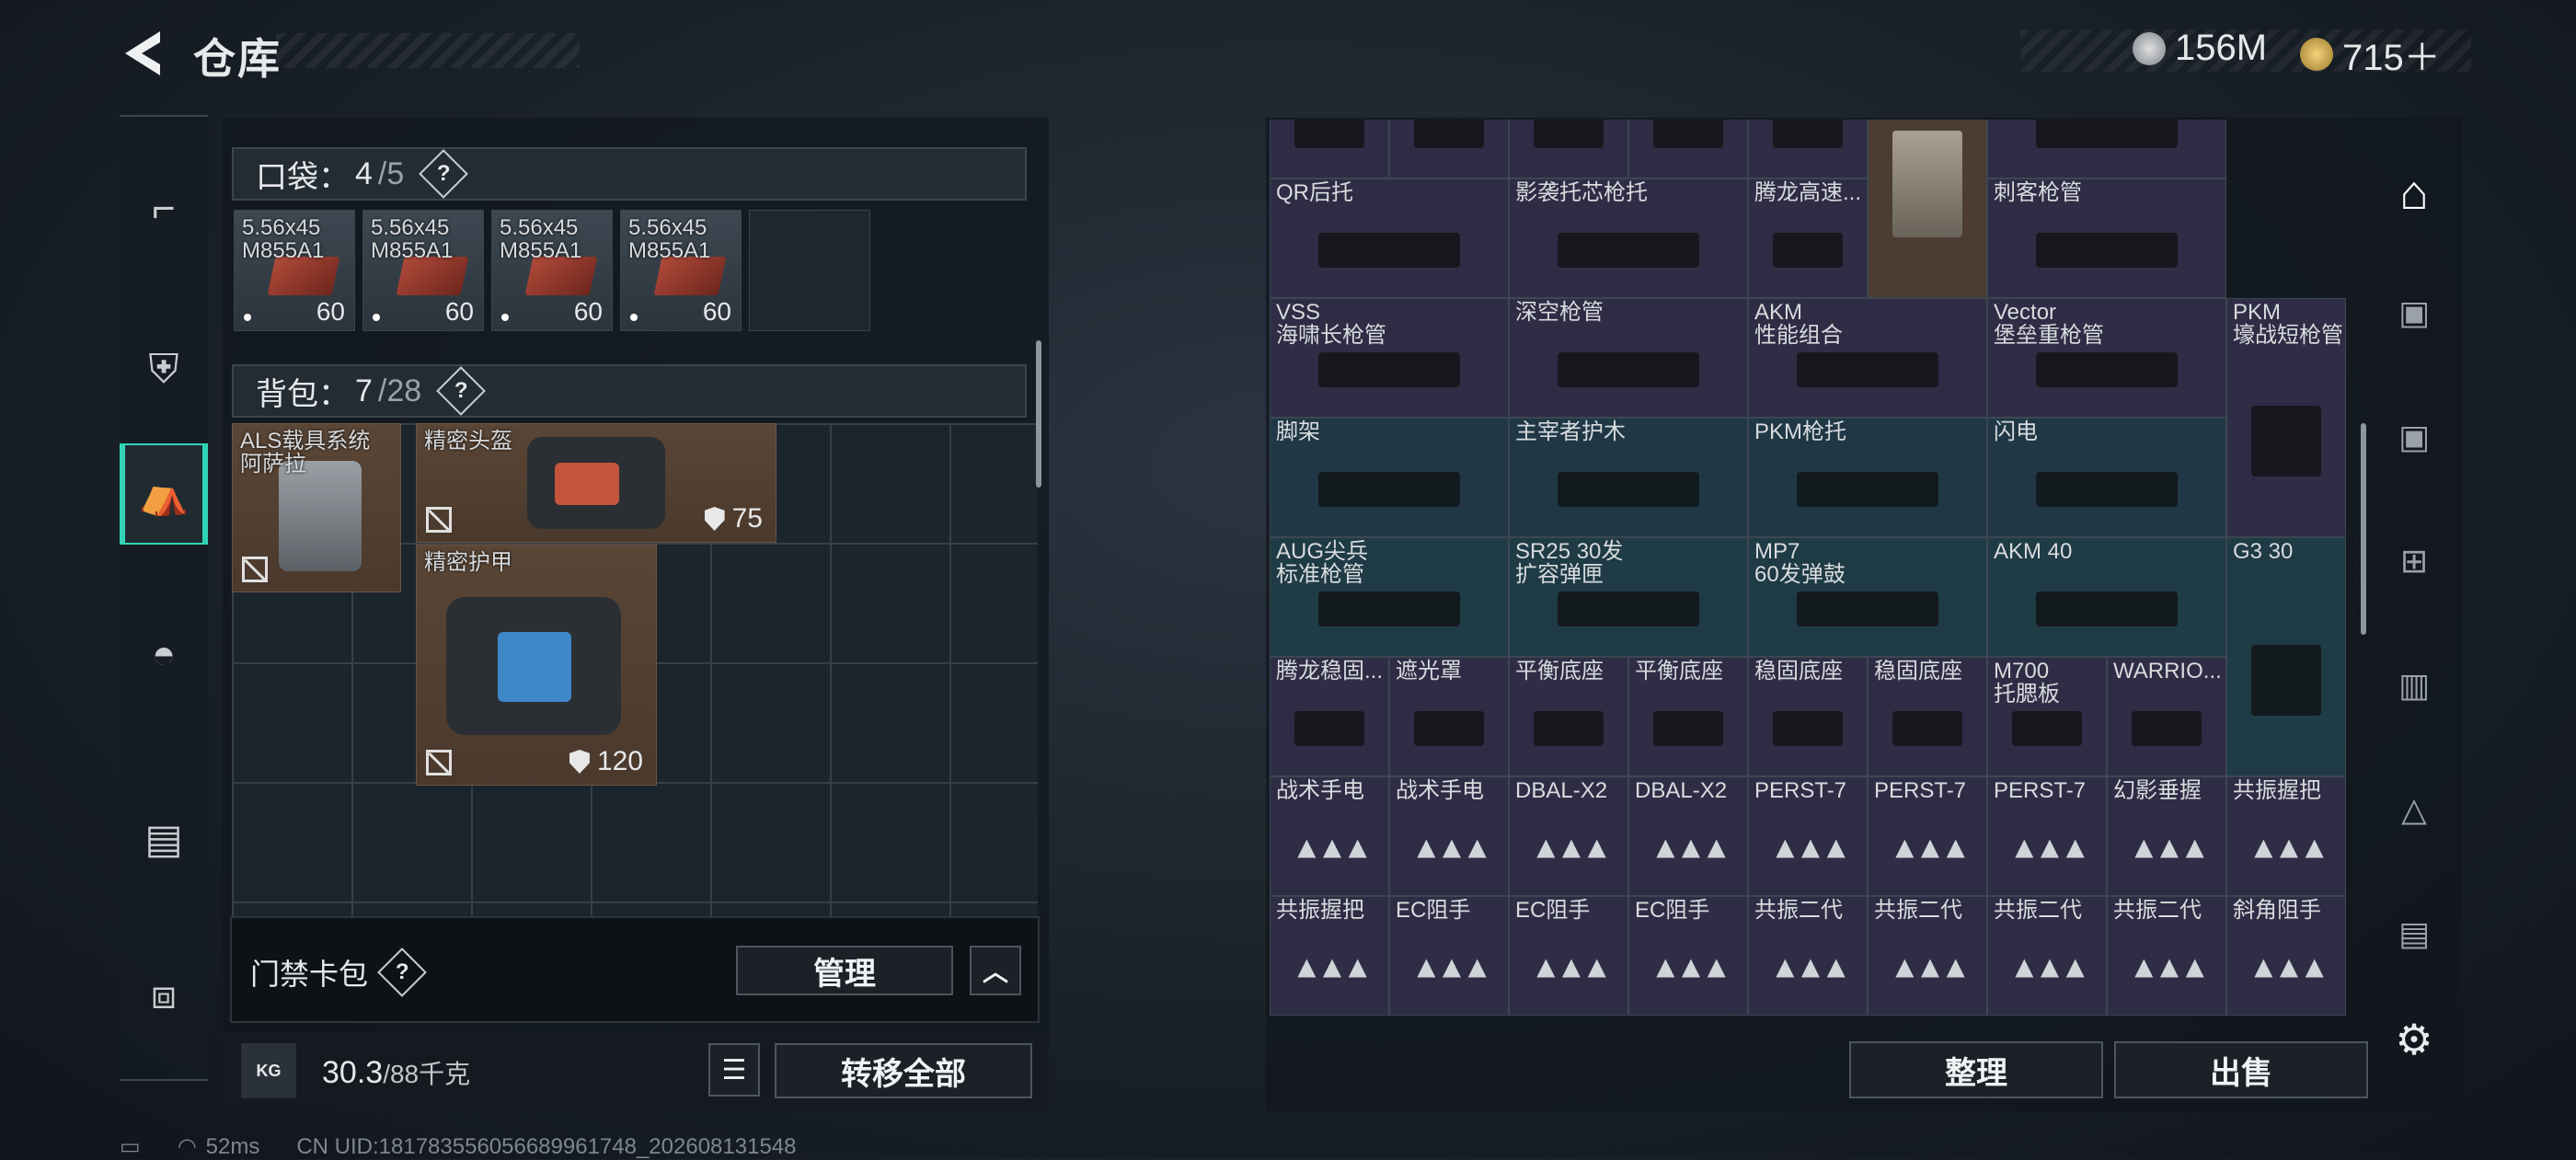  Describe the element at coordinates (2106, 477) in the screenshot. I see `stash-item: 闪电` at that location.